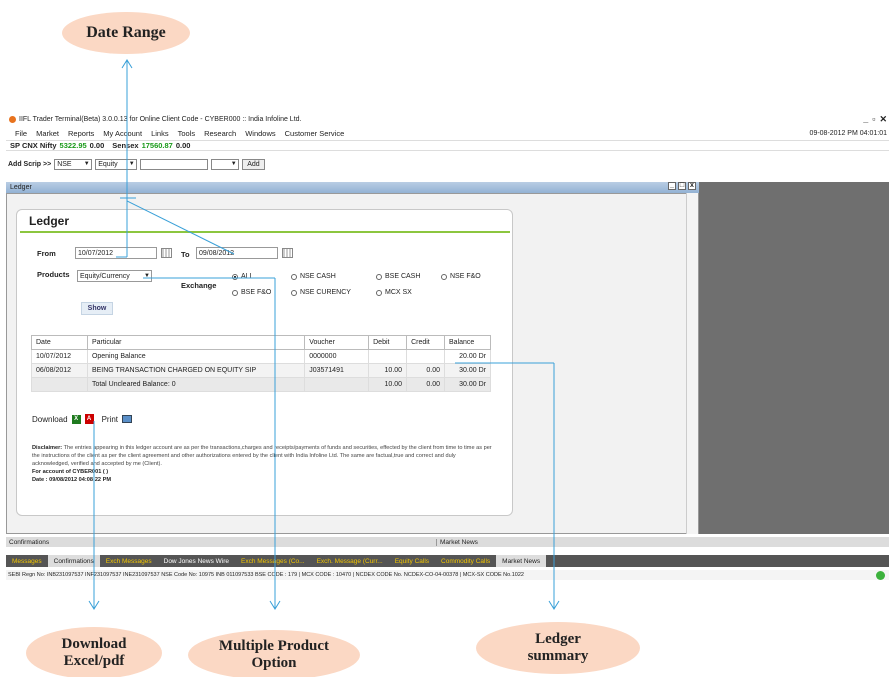  Describe the element at coordinates (313, 276) in the screenshot. I see `radio-nse-cash: NSE CASH` at that location.